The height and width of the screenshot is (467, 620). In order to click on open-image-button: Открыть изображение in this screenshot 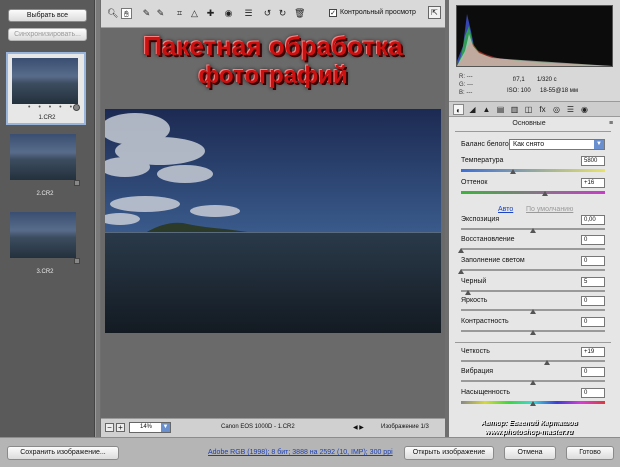, I will do `click(449, 453)`.